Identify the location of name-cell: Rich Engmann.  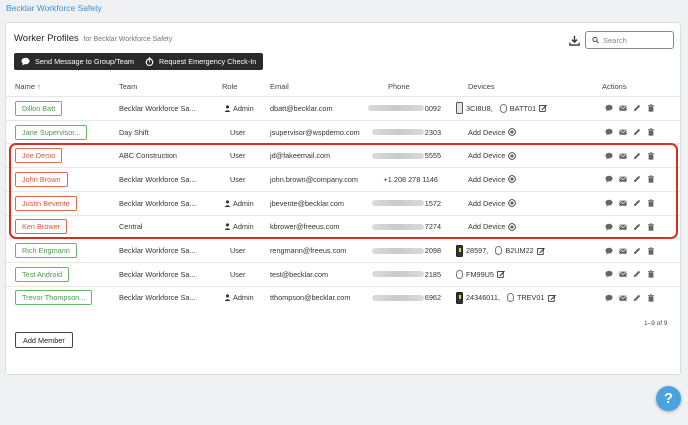
(46, 250).